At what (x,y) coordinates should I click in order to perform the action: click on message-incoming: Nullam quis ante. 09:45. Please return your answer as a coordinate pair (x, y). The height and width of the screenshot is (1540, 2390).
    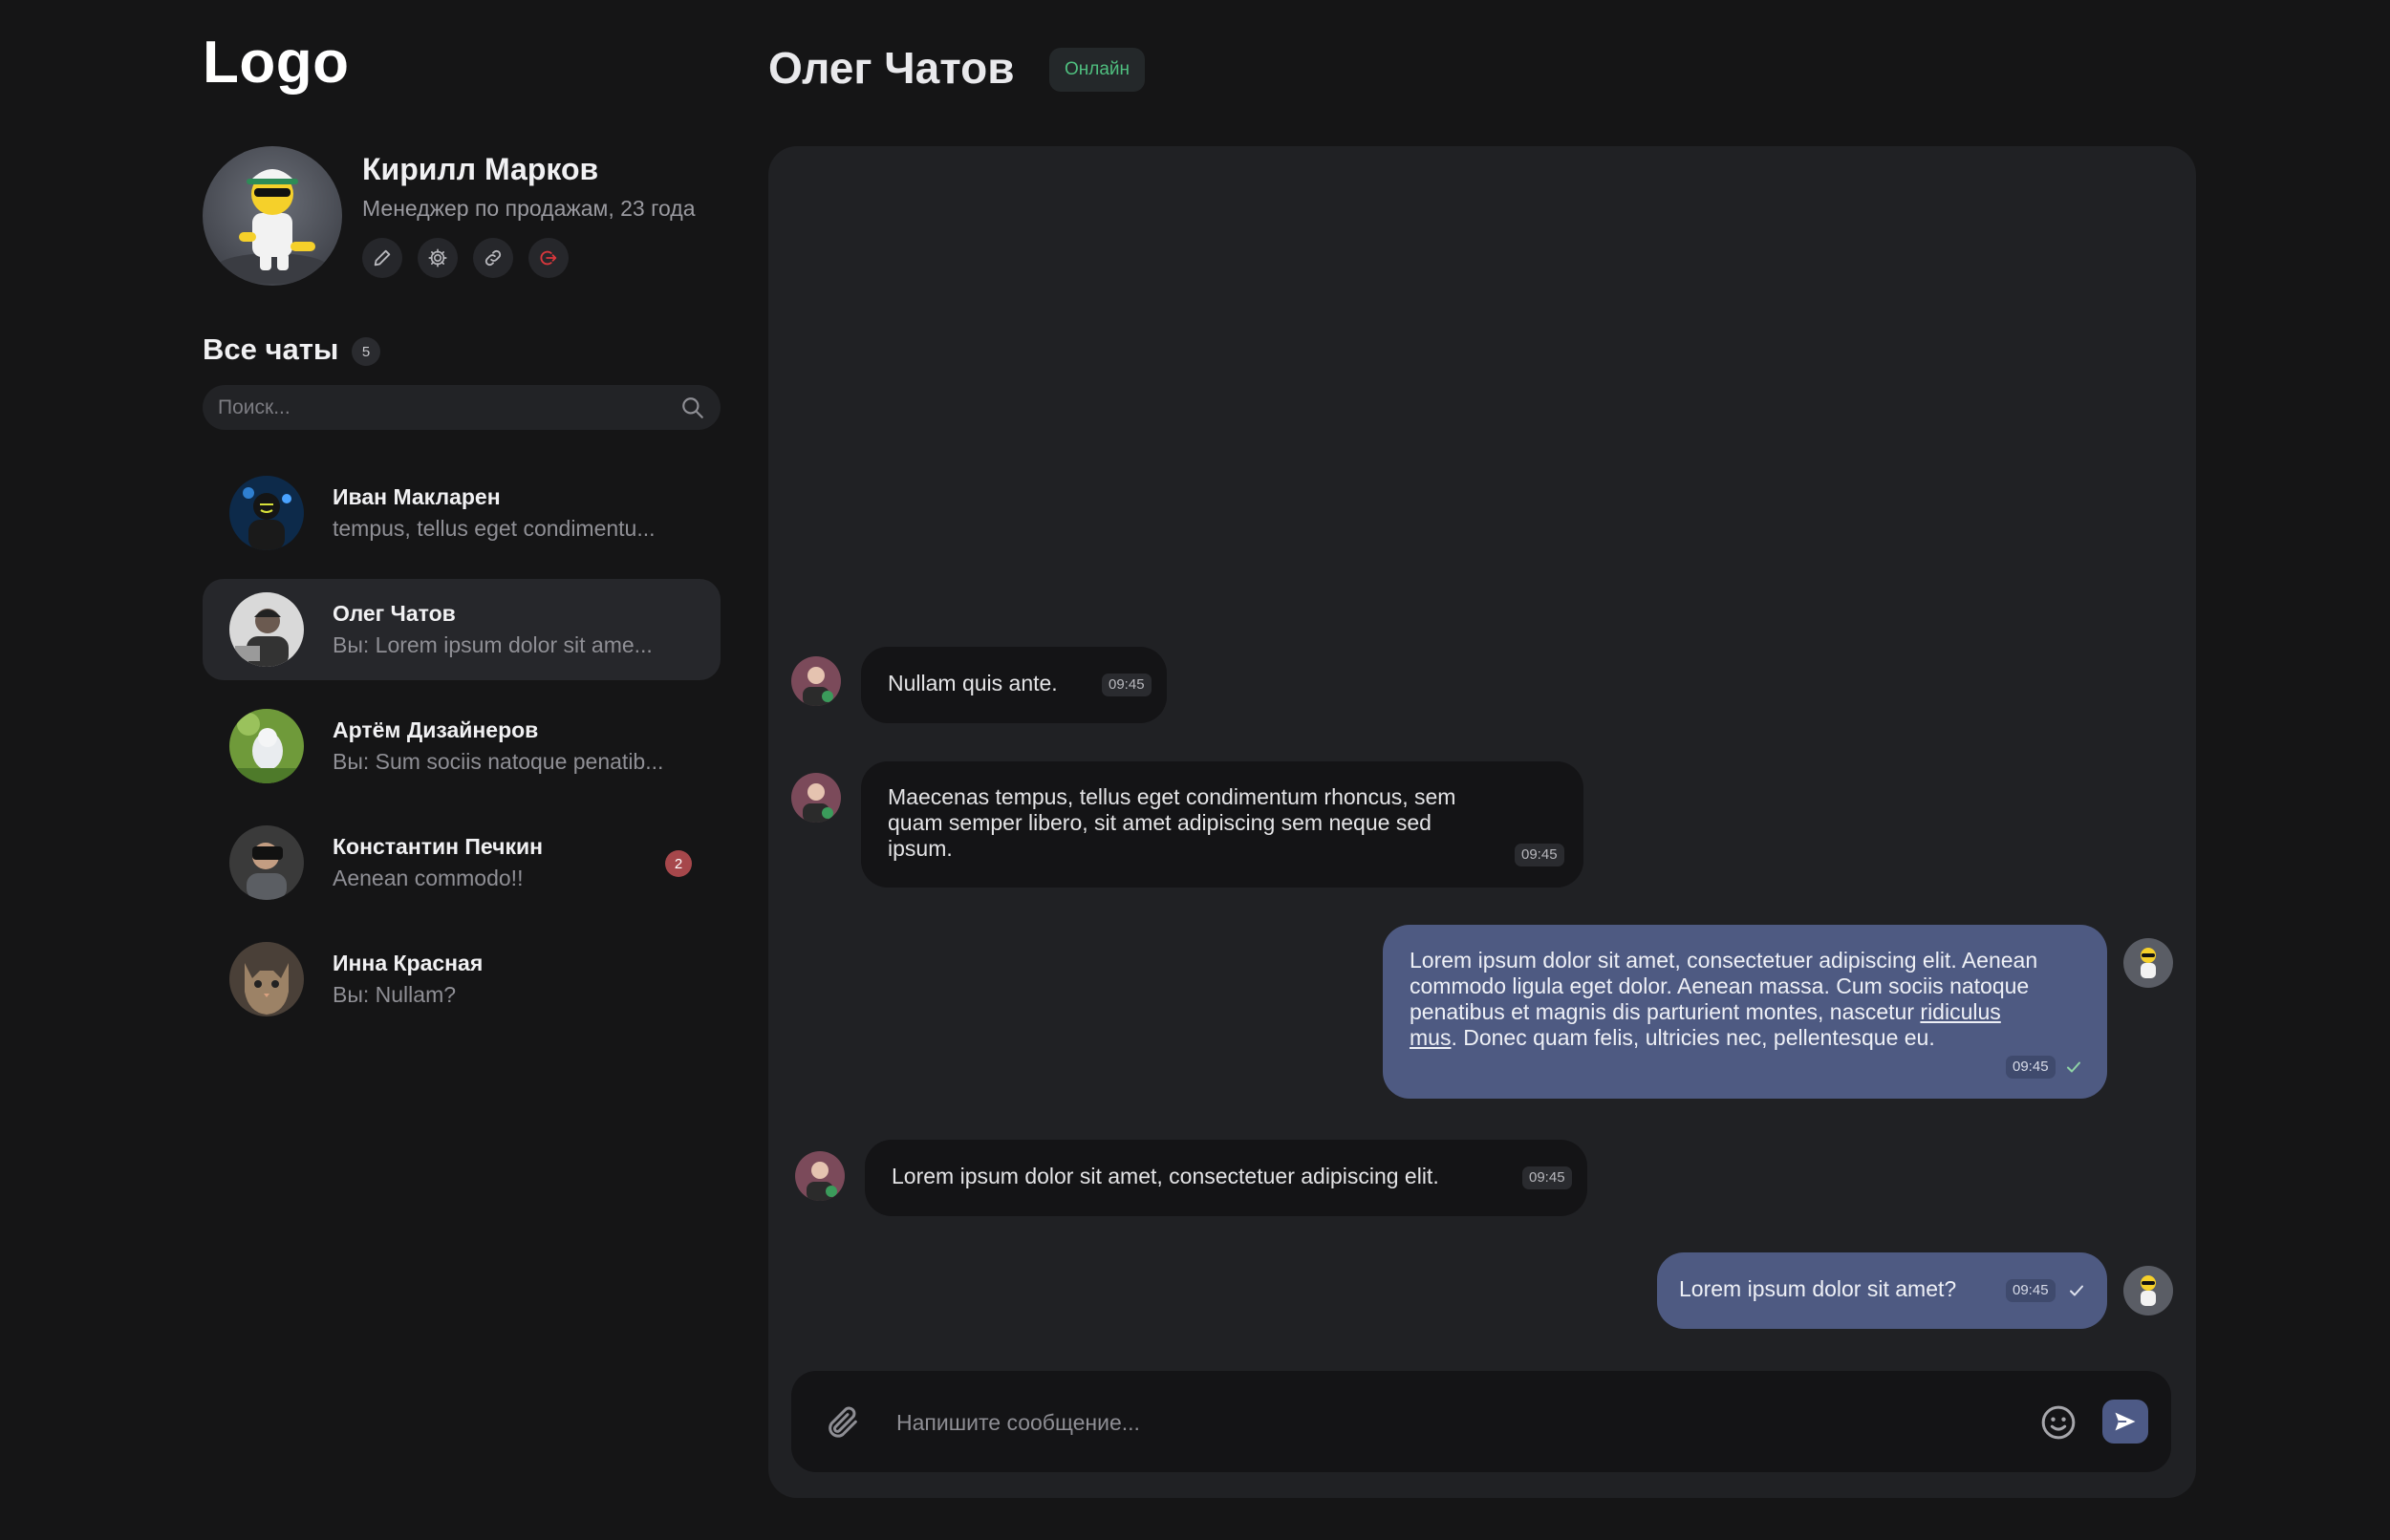
    Looking at the image, I should click on (1014, 685).